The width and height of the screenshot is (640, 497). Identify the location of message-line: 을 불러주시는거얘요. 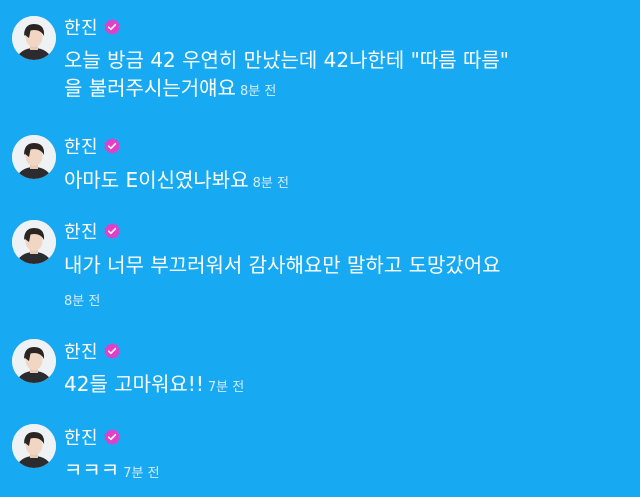
(150, 88).